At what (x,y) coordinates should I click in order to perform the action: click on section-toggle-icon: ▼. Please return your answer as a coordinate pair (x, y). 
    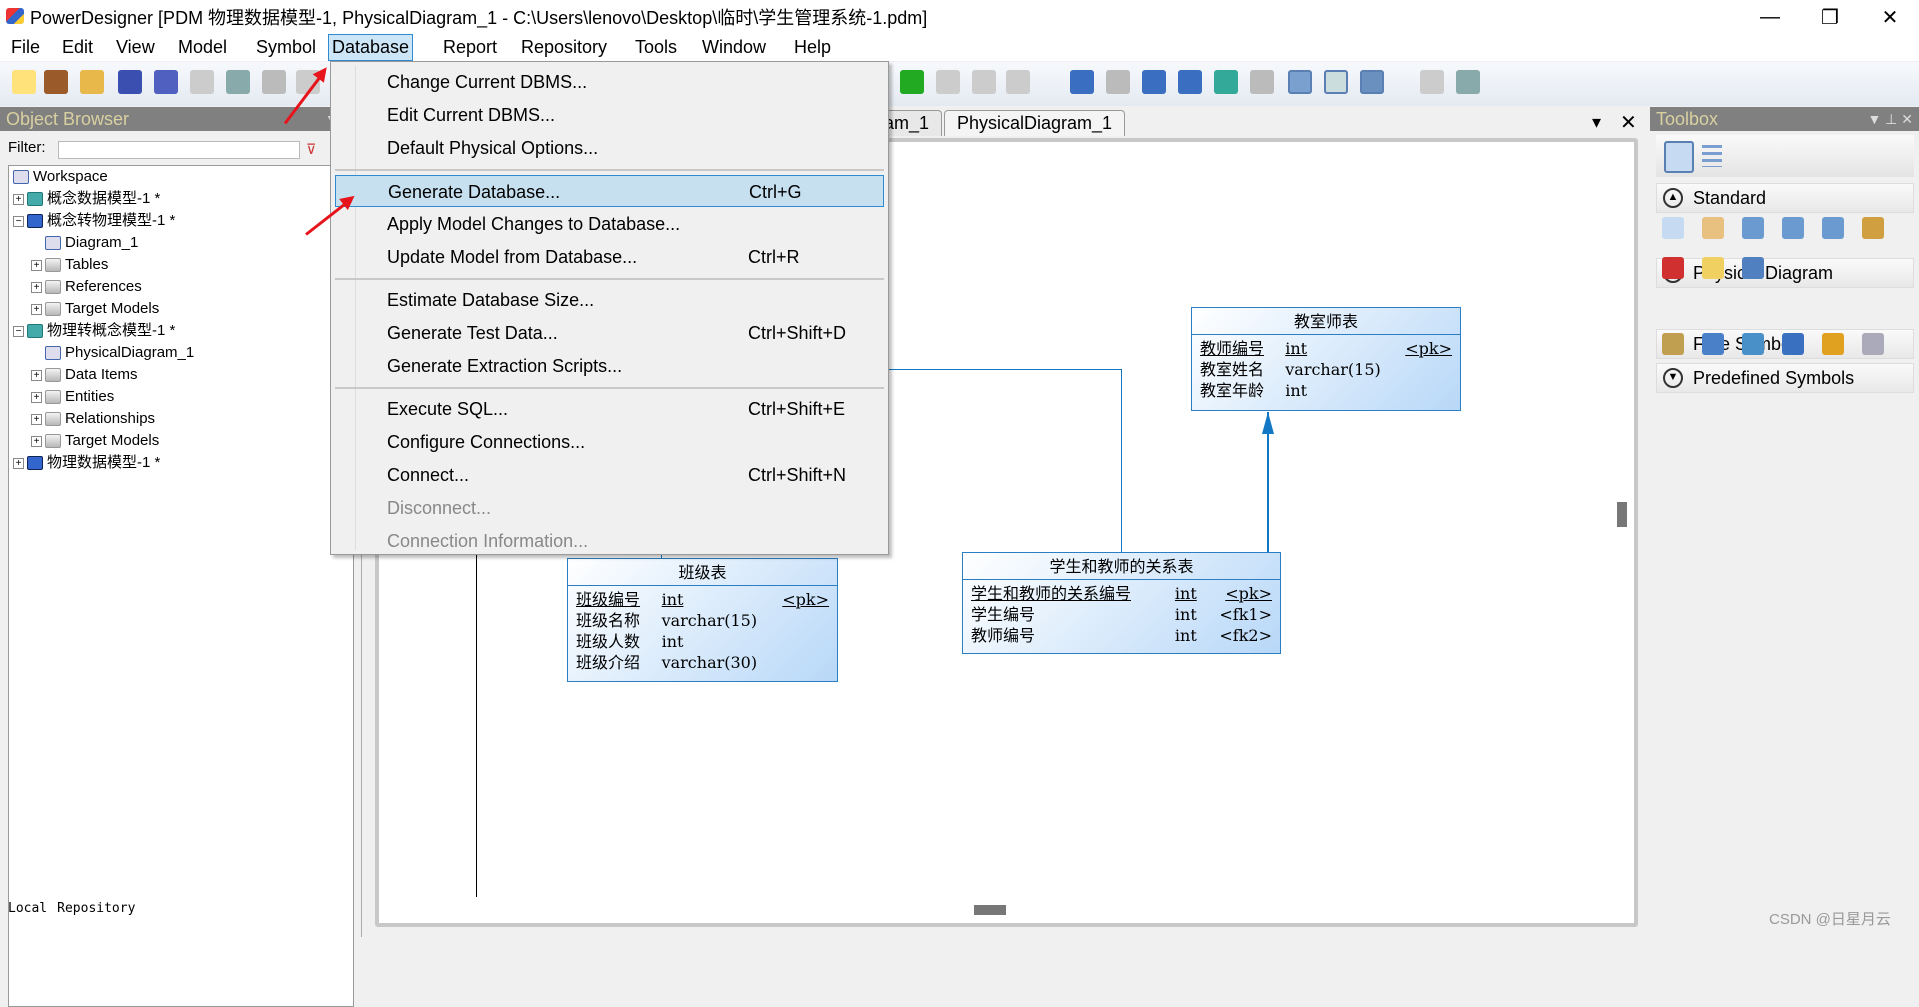
    Looking at the image, I should click on (1673, 378).